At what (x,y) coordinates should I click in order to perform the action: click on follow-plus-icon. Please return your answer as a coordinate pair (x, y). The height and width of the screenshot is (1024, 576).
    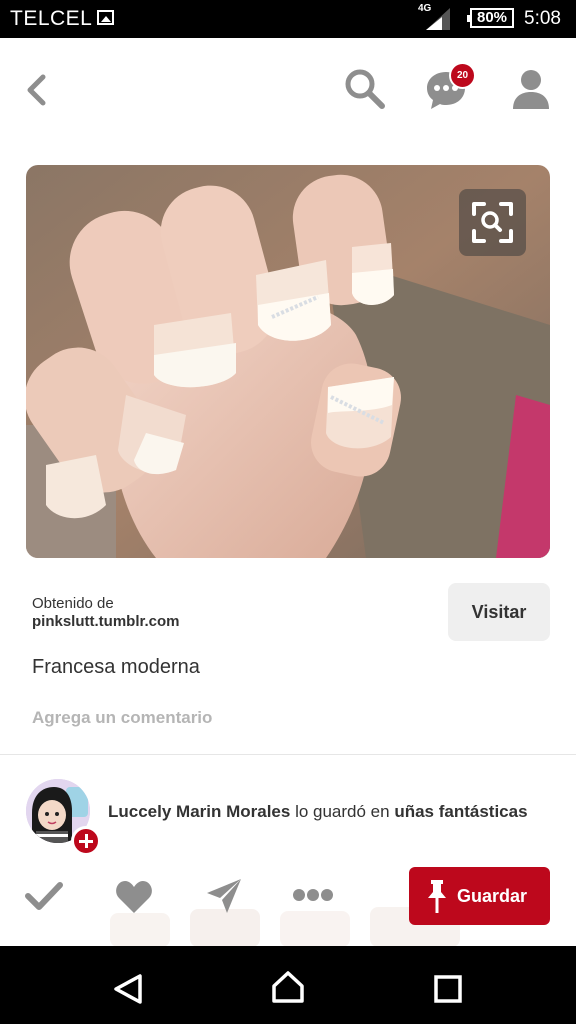
    Looking at the image, I should click on (86, 841).